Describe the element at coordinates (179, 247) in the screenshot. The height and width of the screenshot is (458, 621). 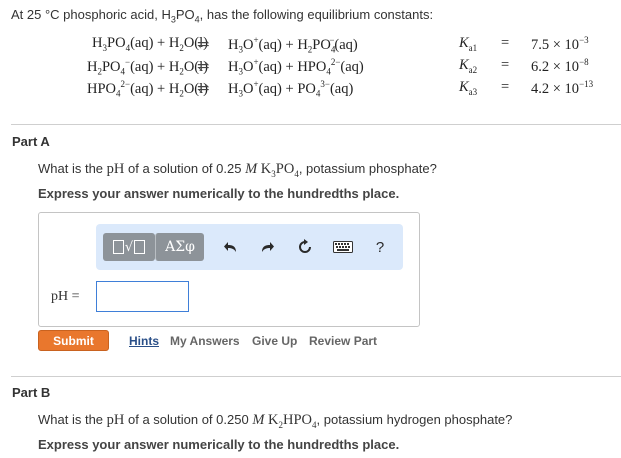
I see `greek-symbols-icon: ΑΣφ` at that location.